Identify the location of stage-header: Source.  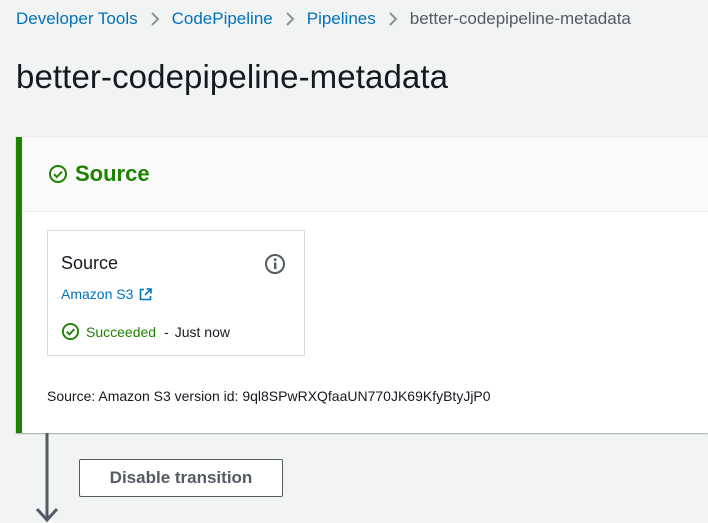
(365, 174).